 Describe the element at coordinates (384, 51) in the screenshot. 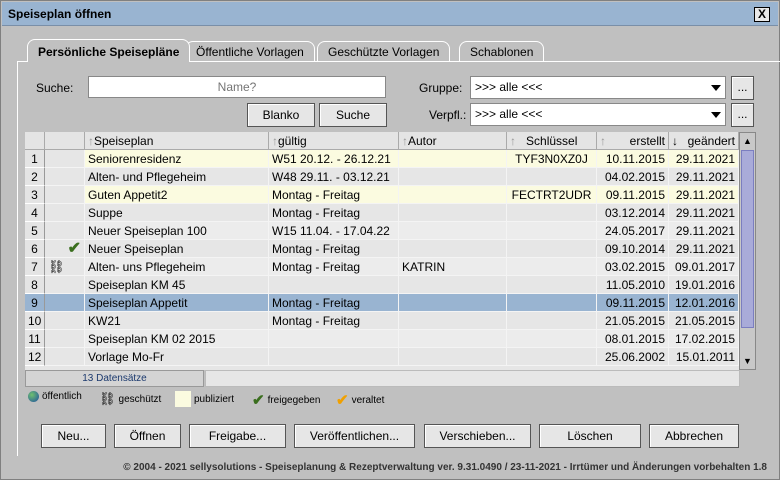

I see `tab-protected-templates: Geschützte Vorlagen` at that location.